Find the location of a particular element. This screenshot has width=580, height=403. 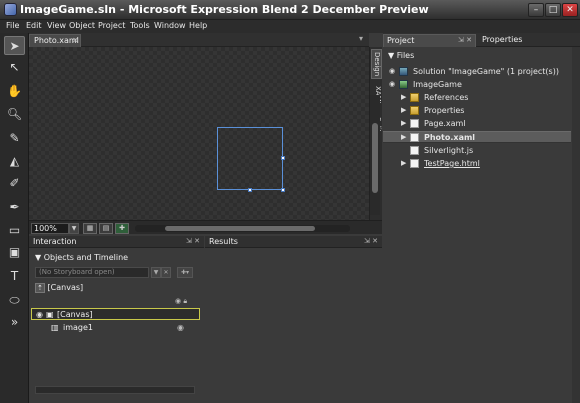

pen-icon: ✒ is located at coordinates (14, 207).